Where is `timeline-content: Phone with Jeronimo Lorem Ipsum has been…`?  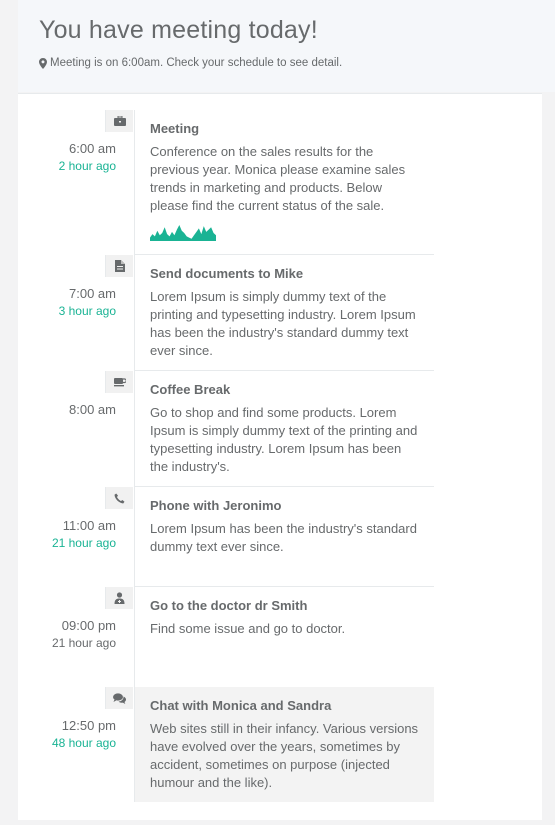 timeline-content: Phone with Jeronimo Lorem Ipsum has been… is located at coordinates (284, 537).